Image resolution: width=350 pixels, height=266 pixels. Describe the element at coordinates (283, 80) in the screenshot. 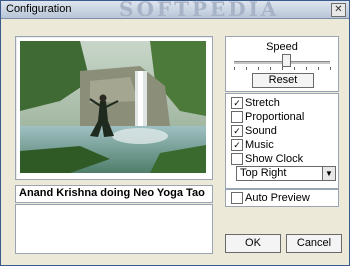

I see `reset-button: Reset` at that location.